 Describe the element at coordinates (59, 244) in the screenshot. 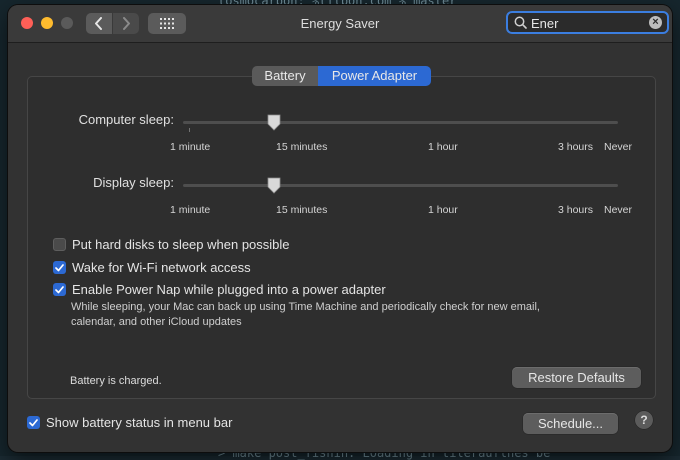

I see `hard-disk-sleep-checkbox` at that location.